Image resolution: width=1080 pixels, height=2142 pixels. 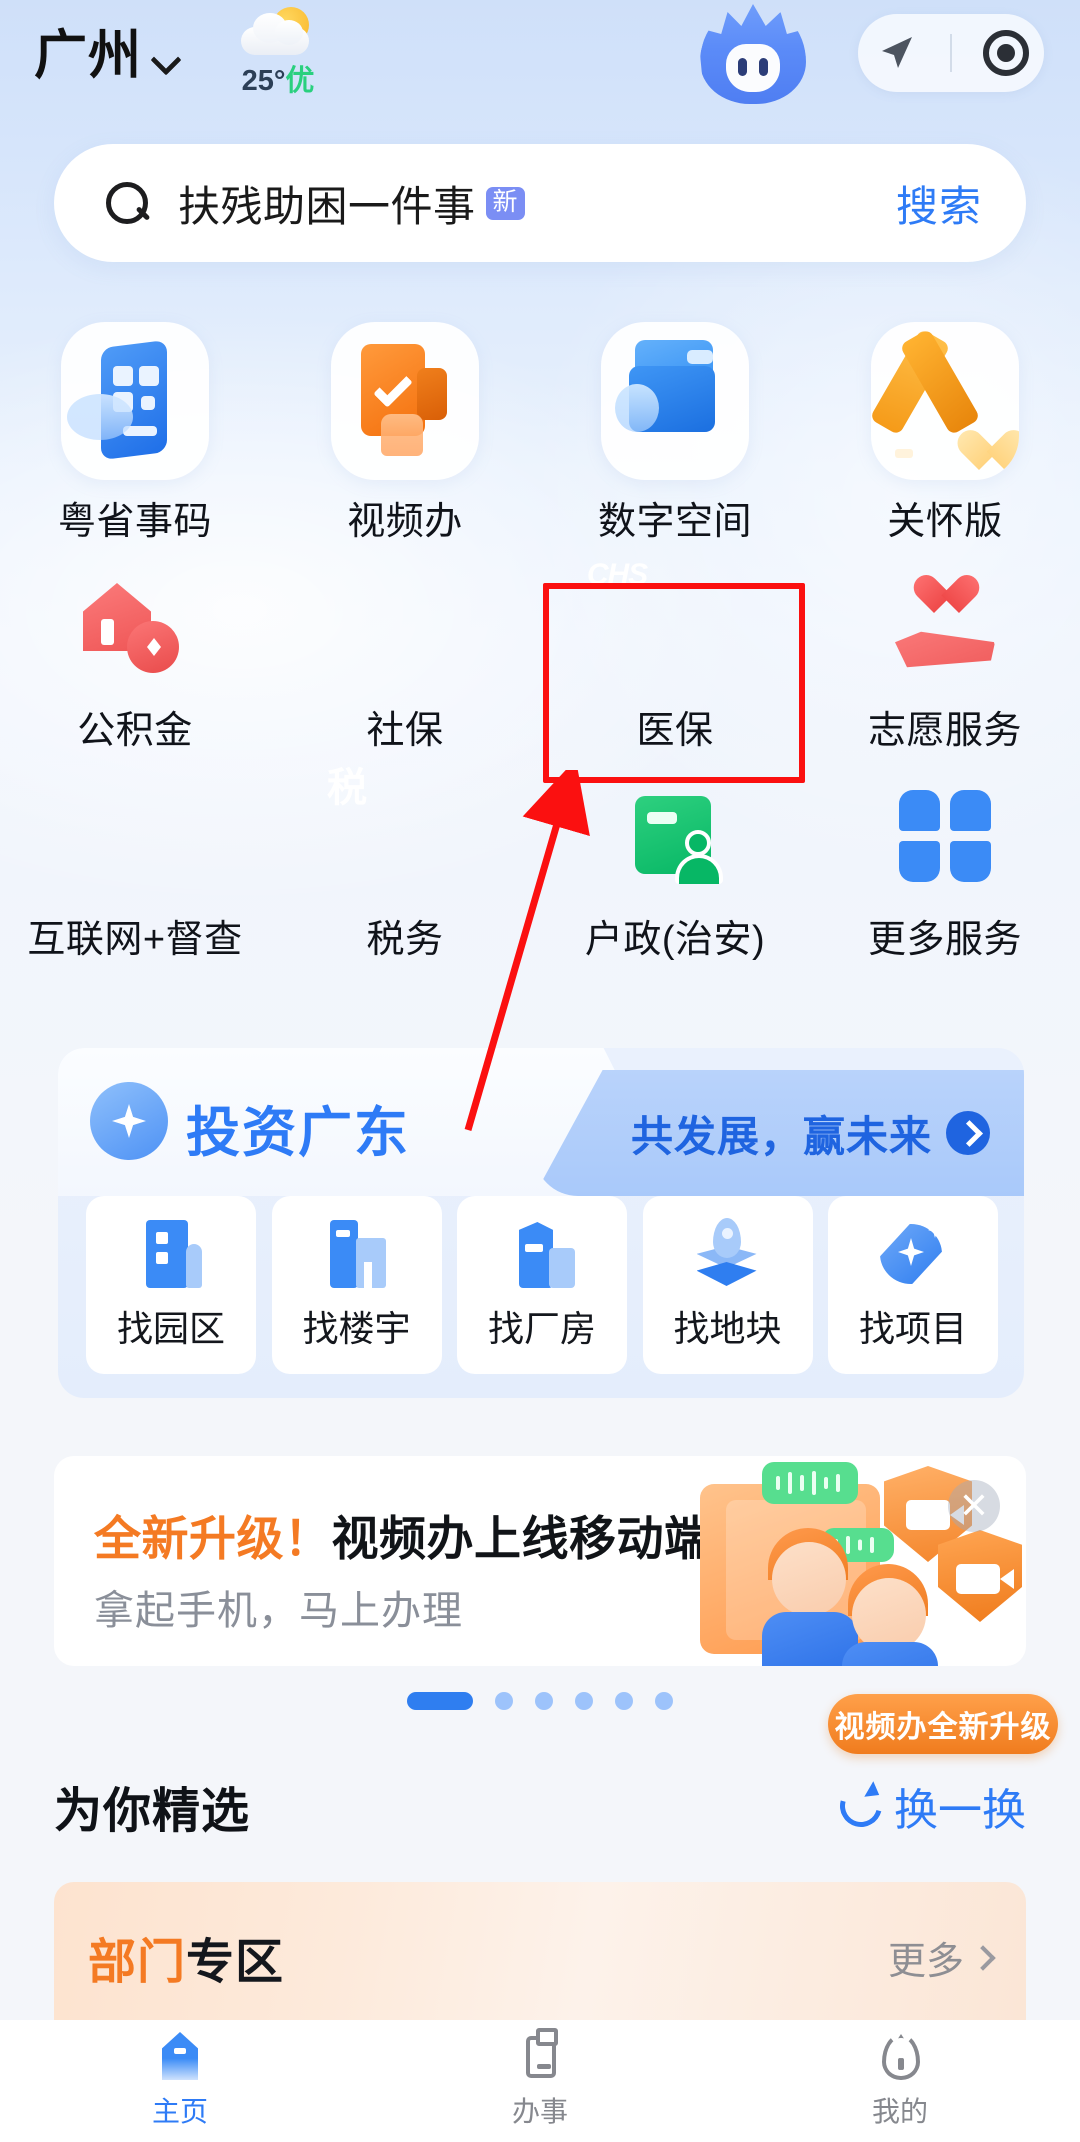 I want to click on volunteer-heart-hand-icon, so click(x=945, y=630).